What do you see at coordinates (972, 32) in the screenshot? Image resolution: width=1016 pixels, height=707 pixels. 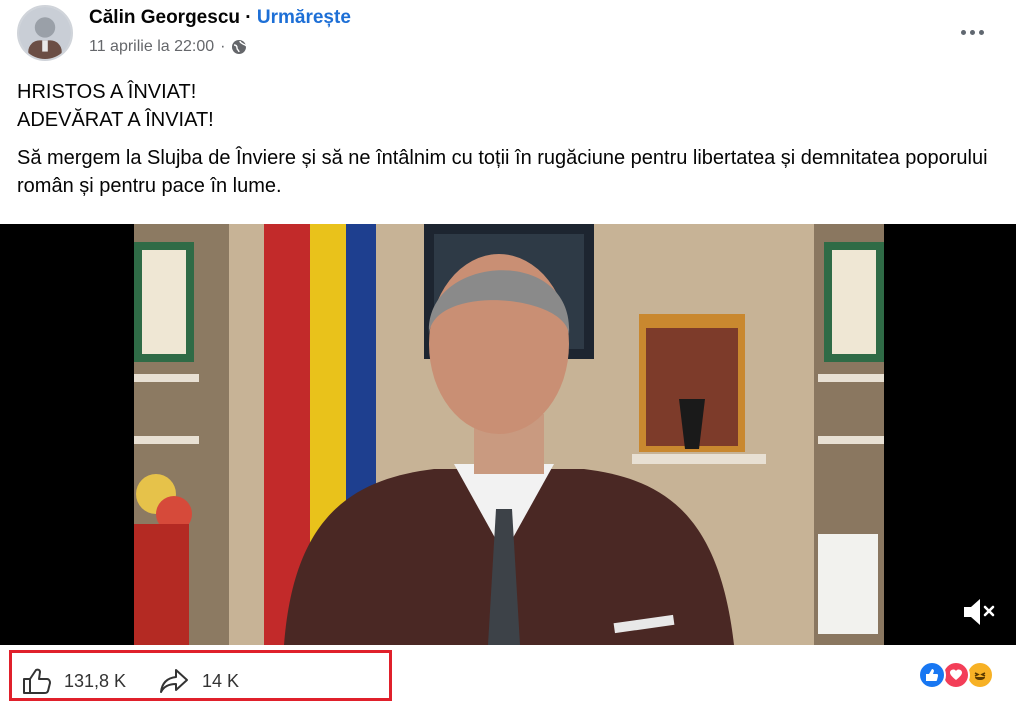 I see `more-options-button` at bounding box center [972, 32].